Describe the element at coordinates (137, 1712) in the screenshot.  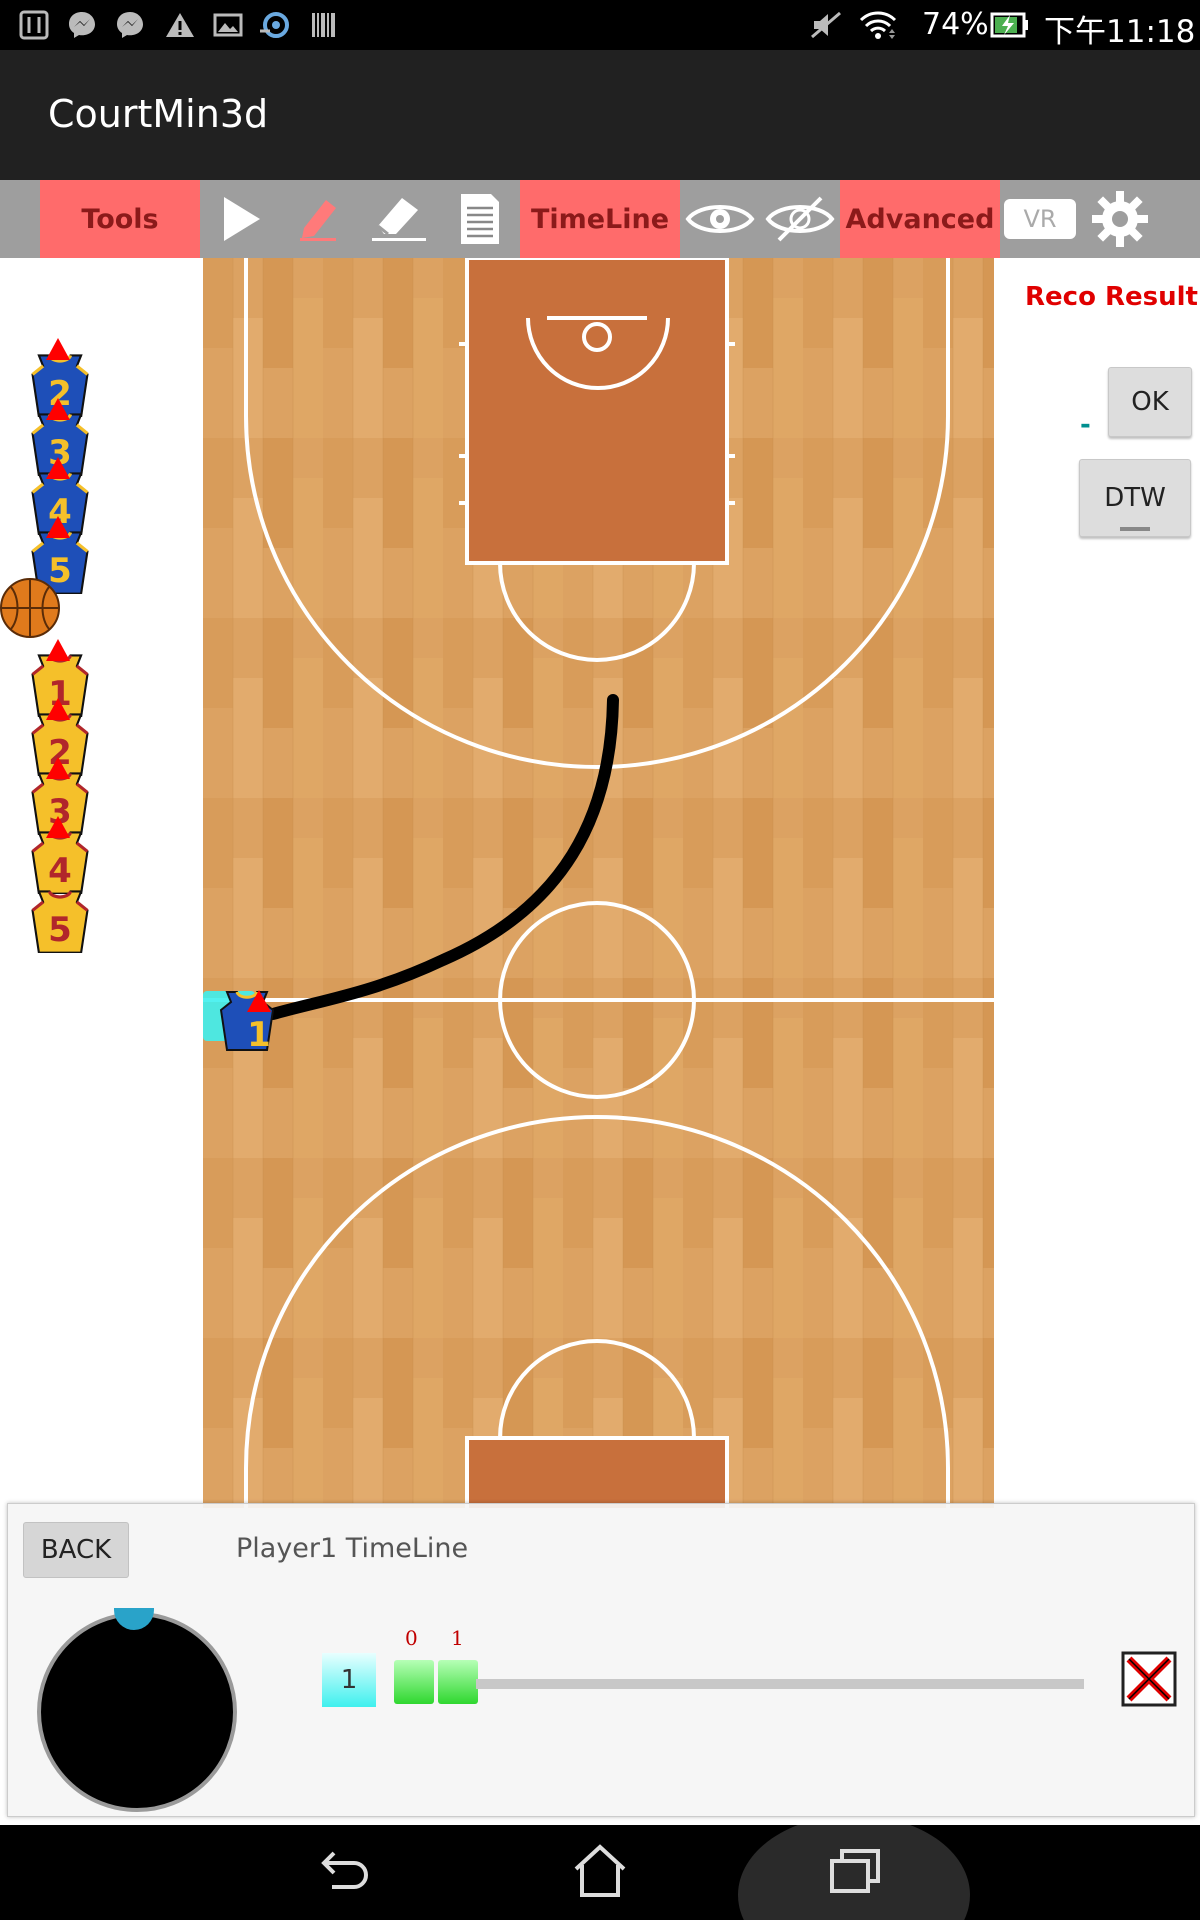
I see `joystick` at that location.